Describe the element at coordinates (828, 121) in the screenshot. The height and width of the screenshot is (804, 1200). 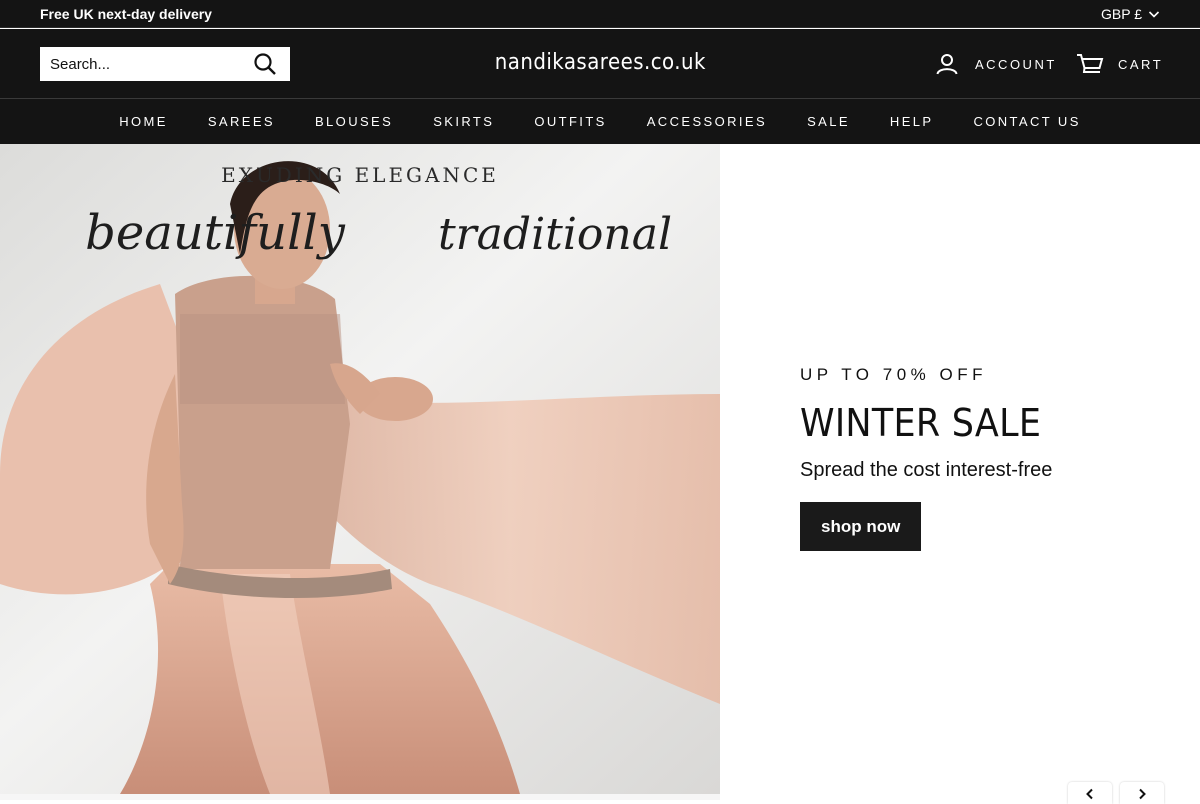
I see `nav-sale: SALE` at that location.